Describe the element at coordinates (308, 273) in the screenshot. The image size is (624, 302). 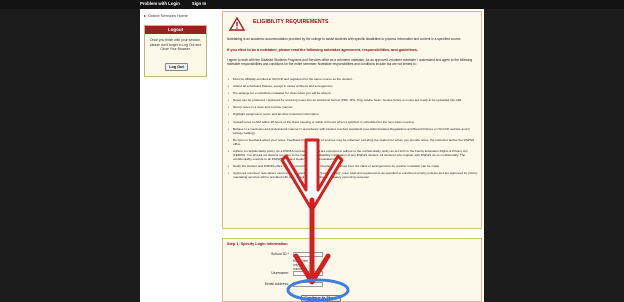
I see `username-field` at that location.